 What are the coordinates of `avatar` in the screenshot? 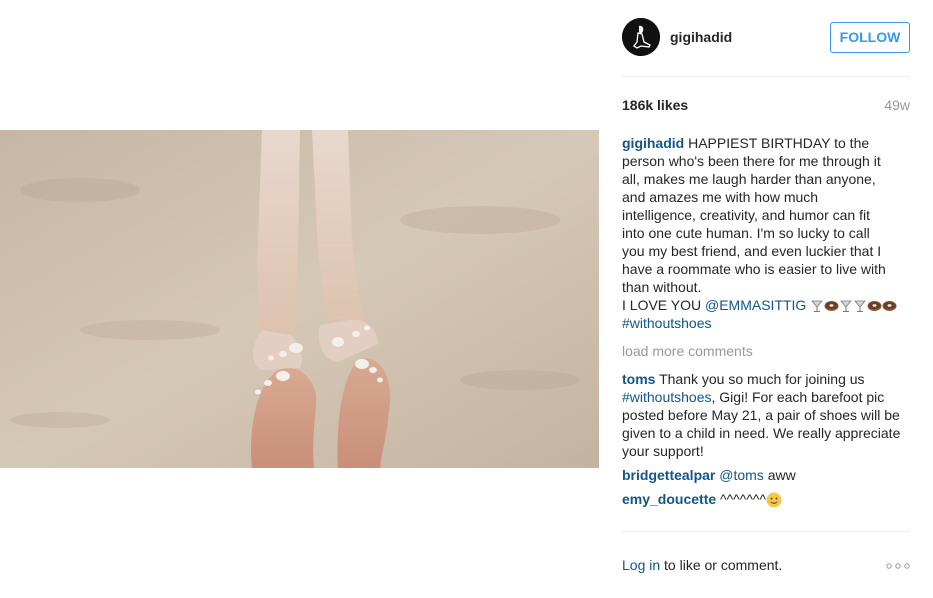 It's located at (641, 37).